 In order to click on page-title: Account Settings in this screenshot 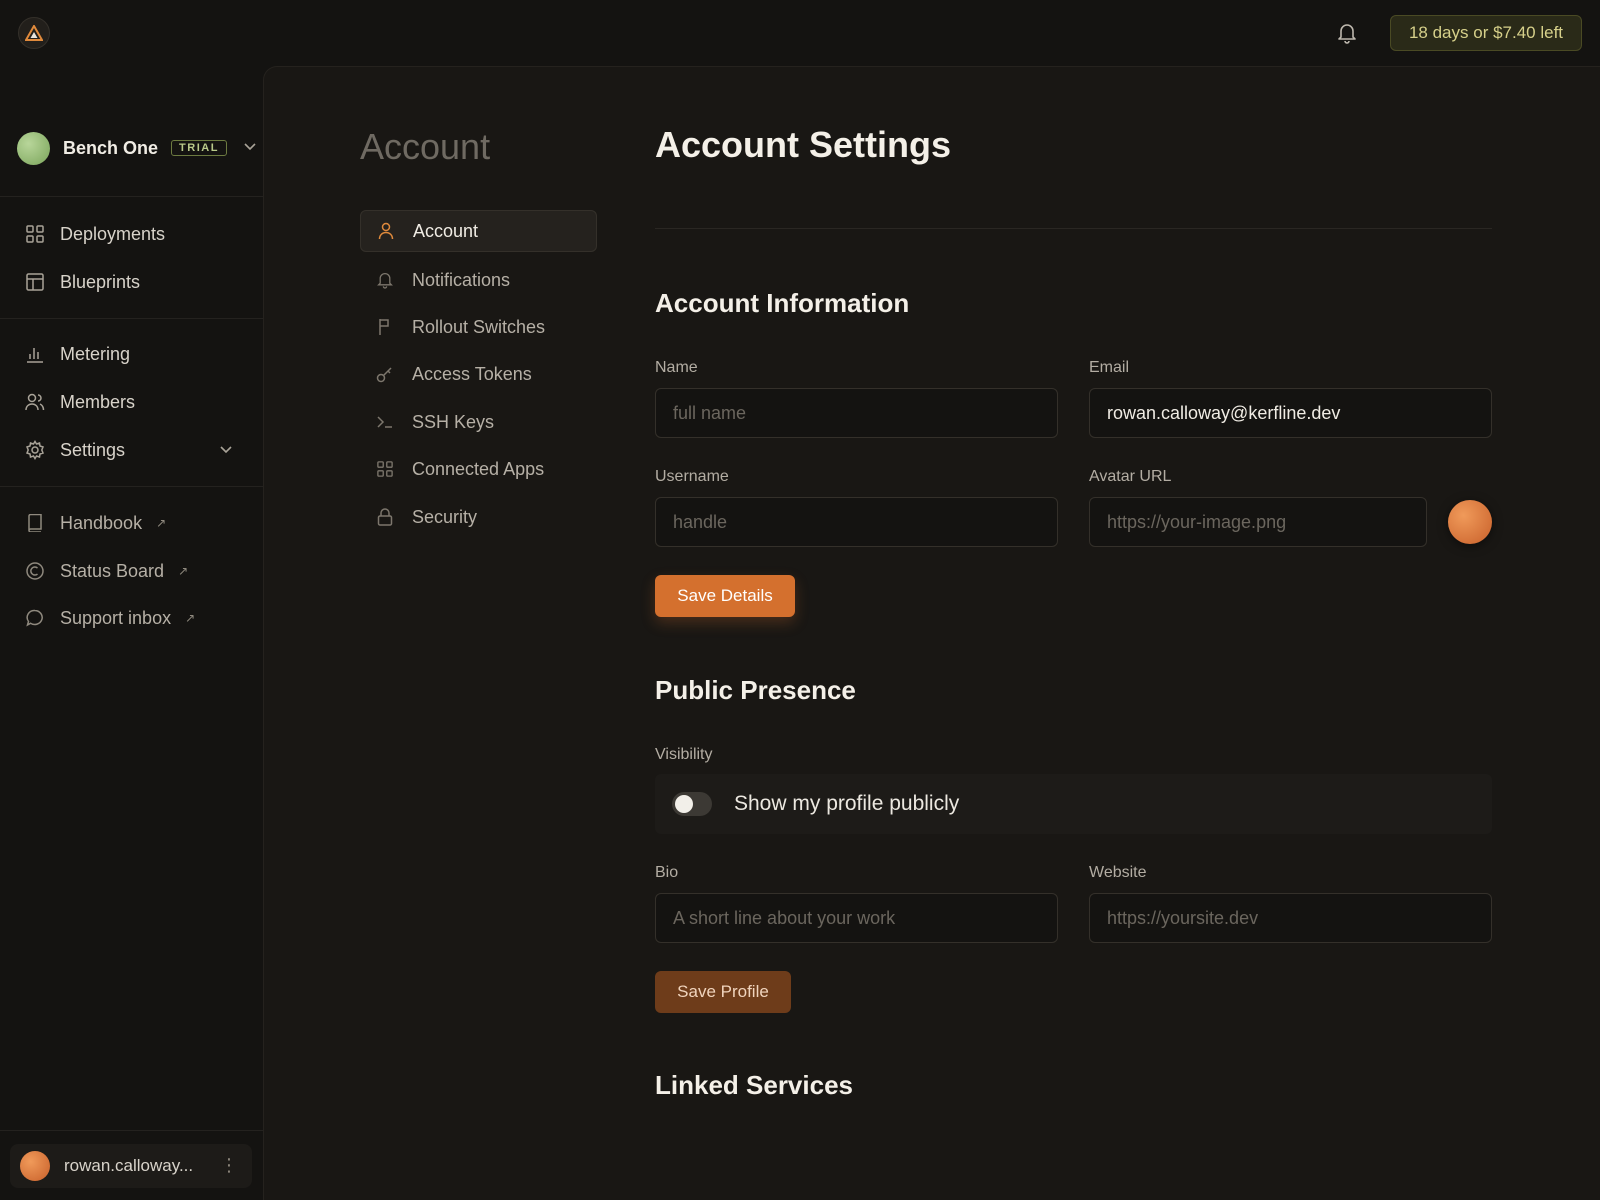, I will do `click(803, 144)`.